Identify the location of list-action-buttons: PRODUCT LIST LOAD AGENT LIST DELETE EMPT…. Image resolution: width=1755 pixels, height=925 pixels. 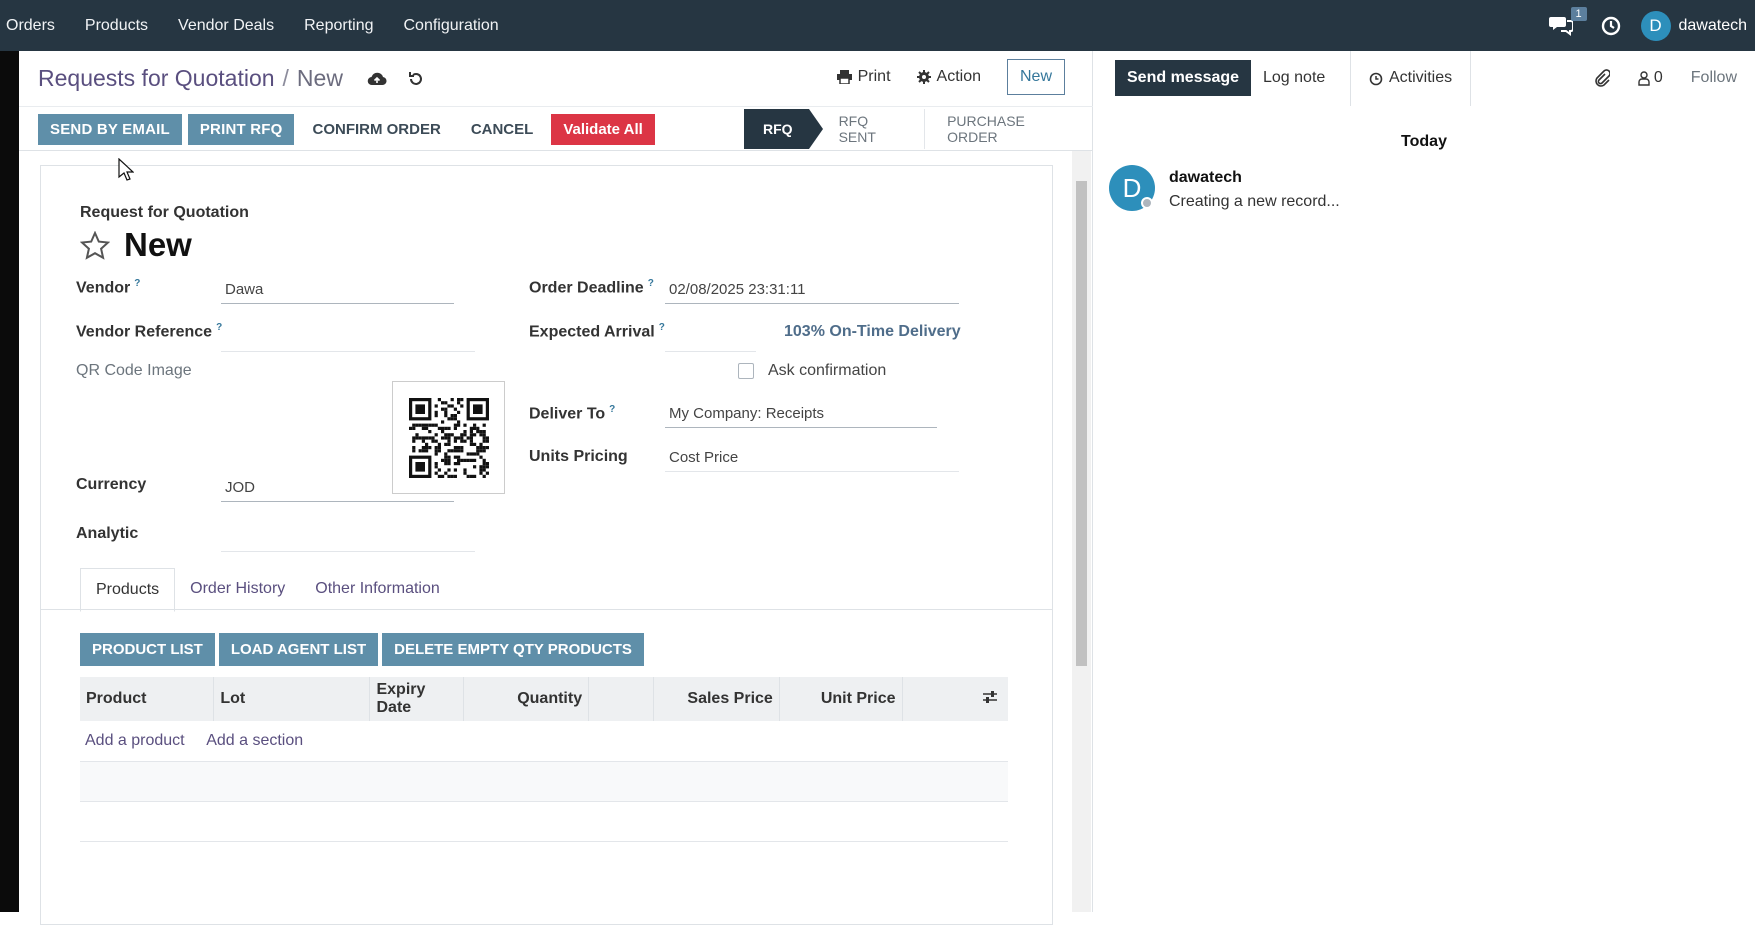
(362, 649).